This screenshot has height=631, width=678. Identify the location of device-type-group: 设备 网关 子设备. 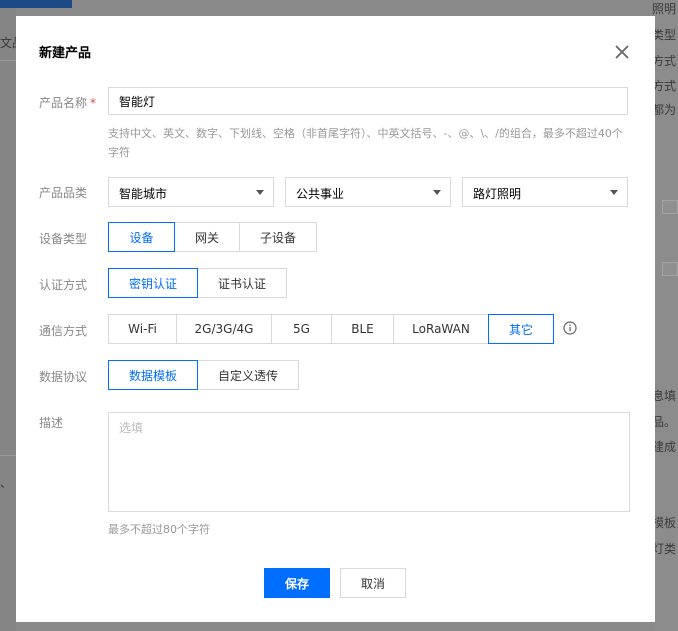
(212, 237).